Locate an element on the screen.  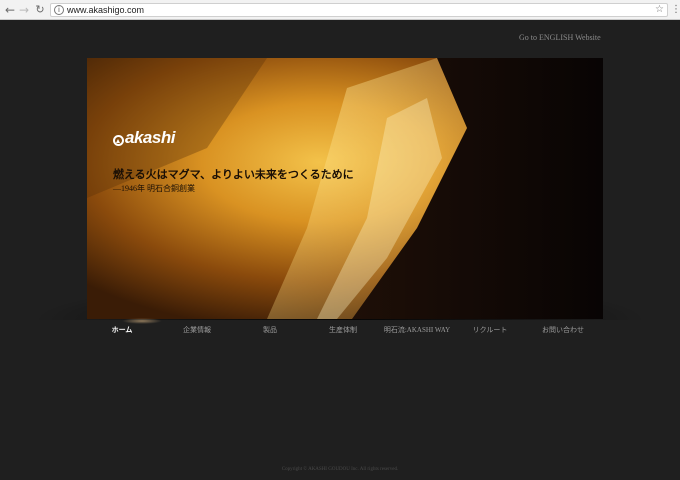
english-site-link: Go to ENGLISH Website is located at coordinates (560, 37).